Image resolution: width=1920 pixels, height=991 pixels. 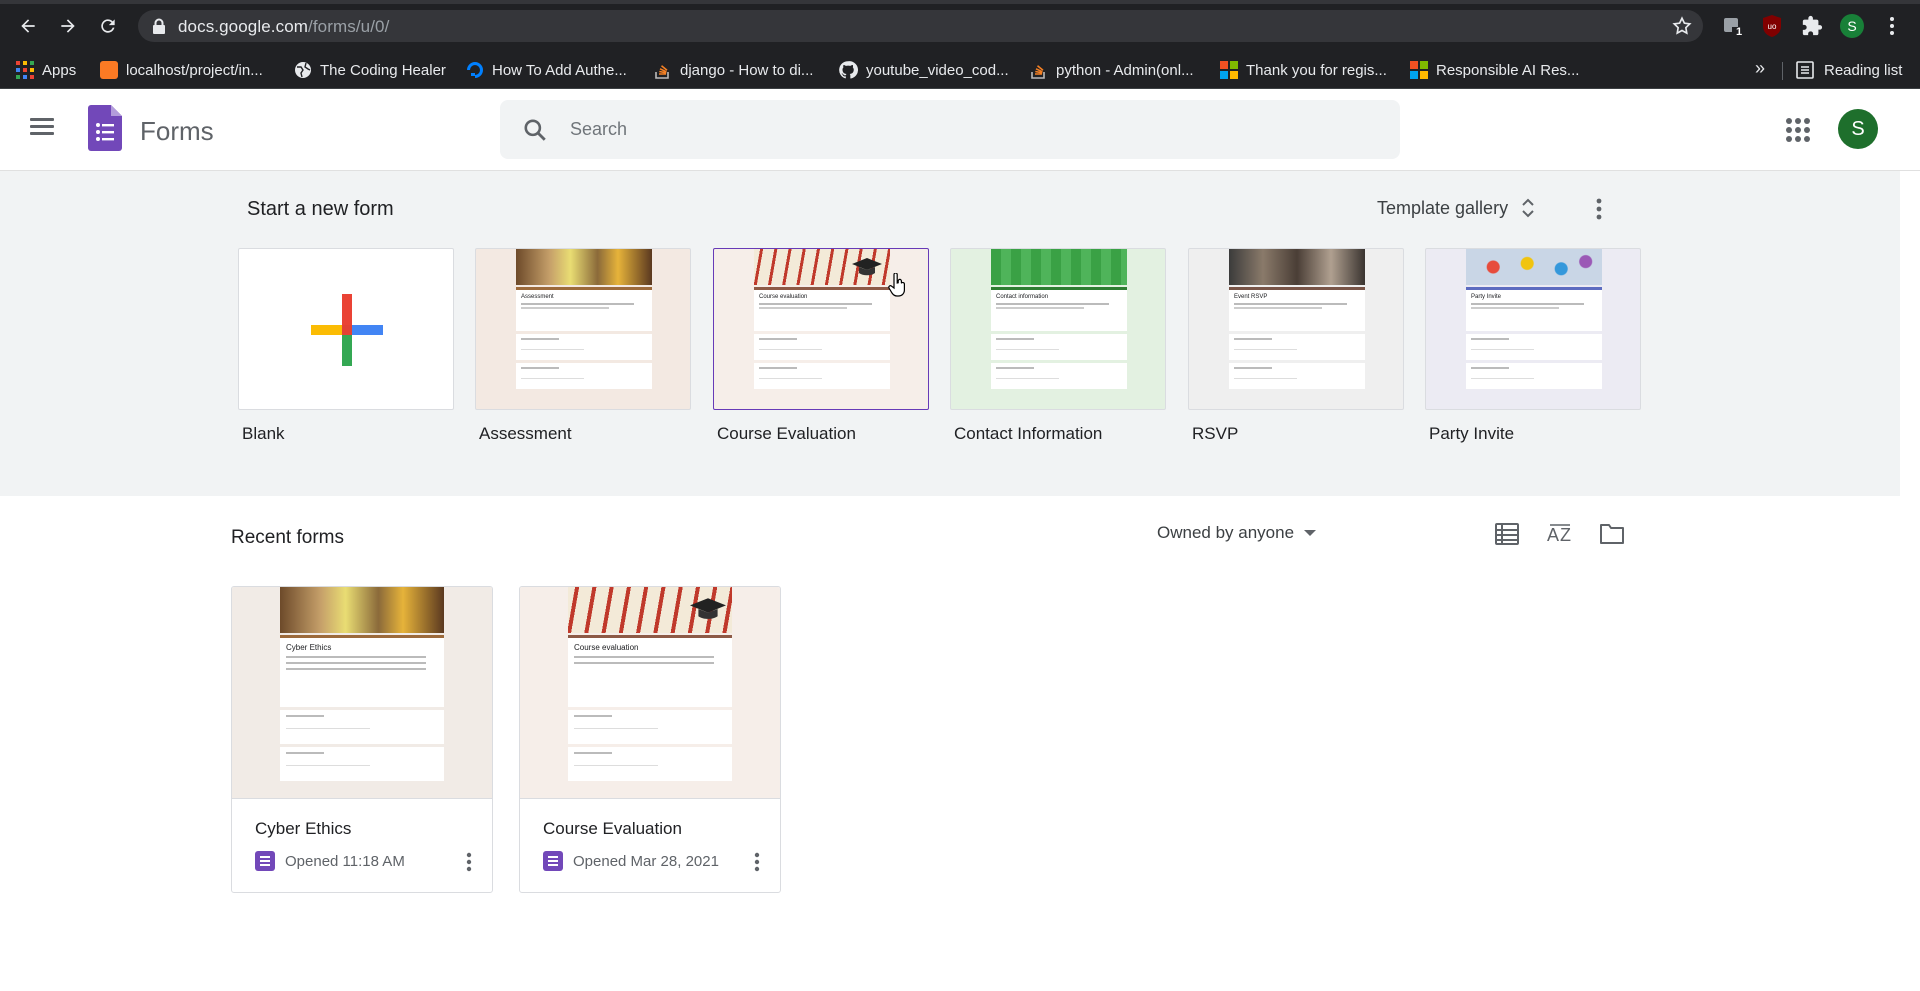 I want to click on stackoverflow-icon, so click(x=1038, y=72).